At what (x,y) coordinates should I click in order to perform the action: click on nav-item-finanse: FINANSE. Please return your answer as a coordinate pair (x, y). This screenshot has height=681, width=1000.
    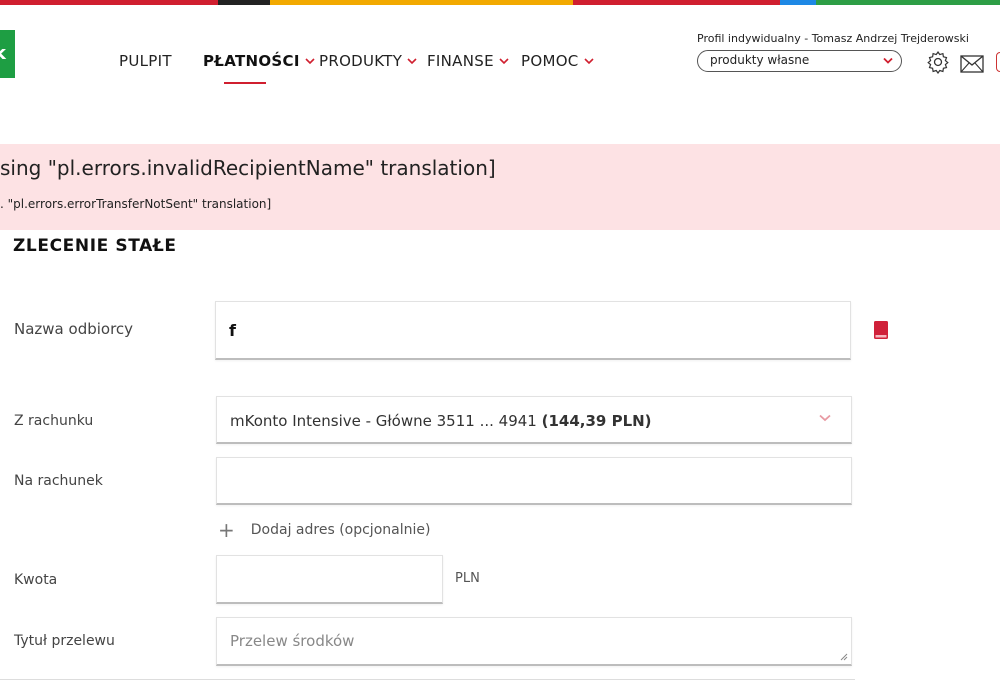
    Looking at the image, I should click on (468, 61).